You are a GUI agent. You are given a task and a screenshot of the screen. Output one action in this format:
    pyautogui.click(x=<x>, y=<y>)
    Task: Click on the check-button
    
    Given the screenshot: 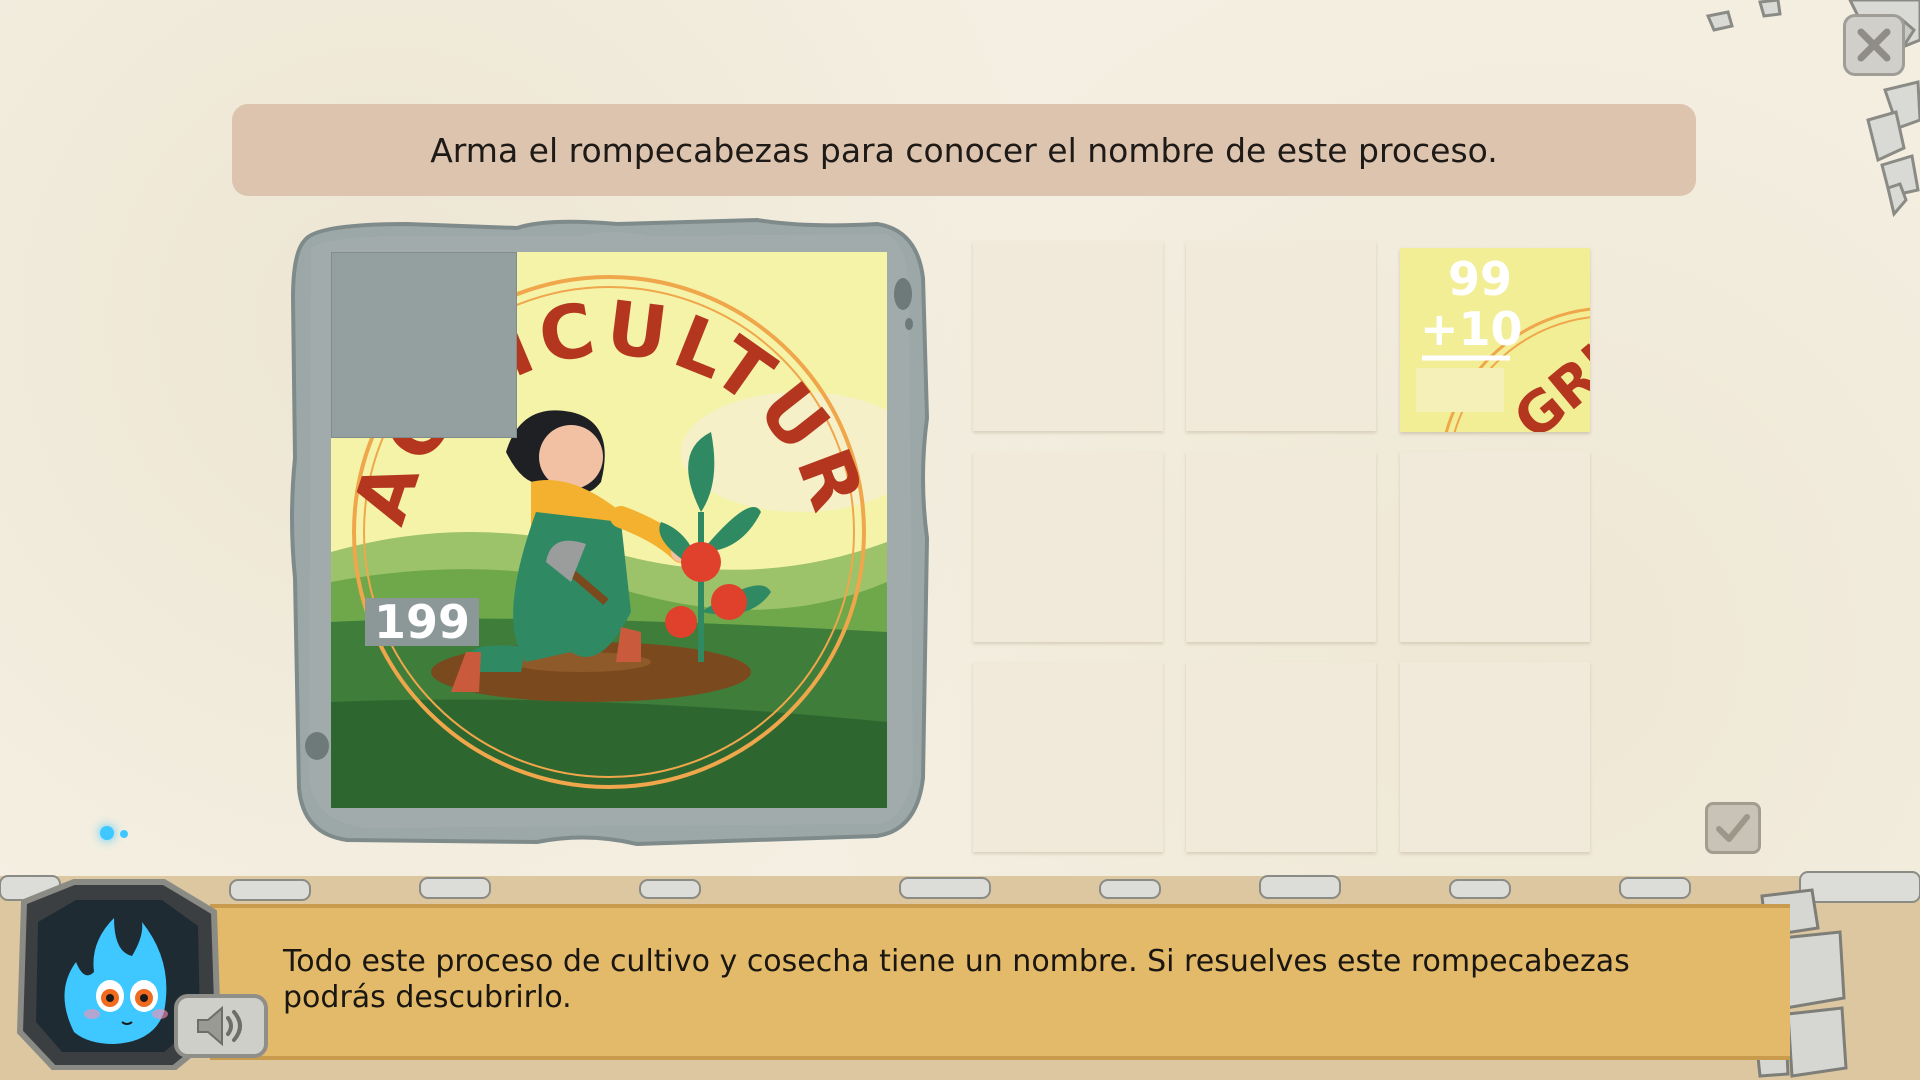 What is the action you would take?
    pyautogui.click(x=1733, y=828)
    